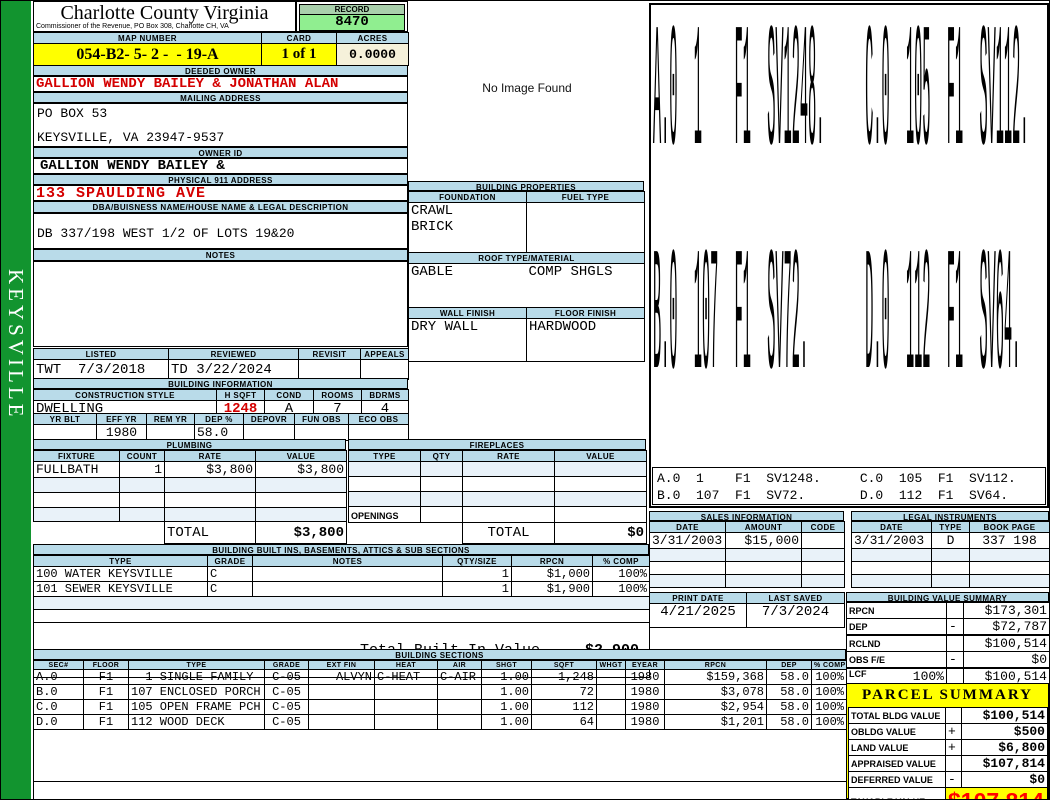 The width and height of the screenshot is (1050, 800). What do you see at coordinates (385, 395) in the screenshot?
I see `bdrms-header: BDRMS` at bounding box center [385, 395].